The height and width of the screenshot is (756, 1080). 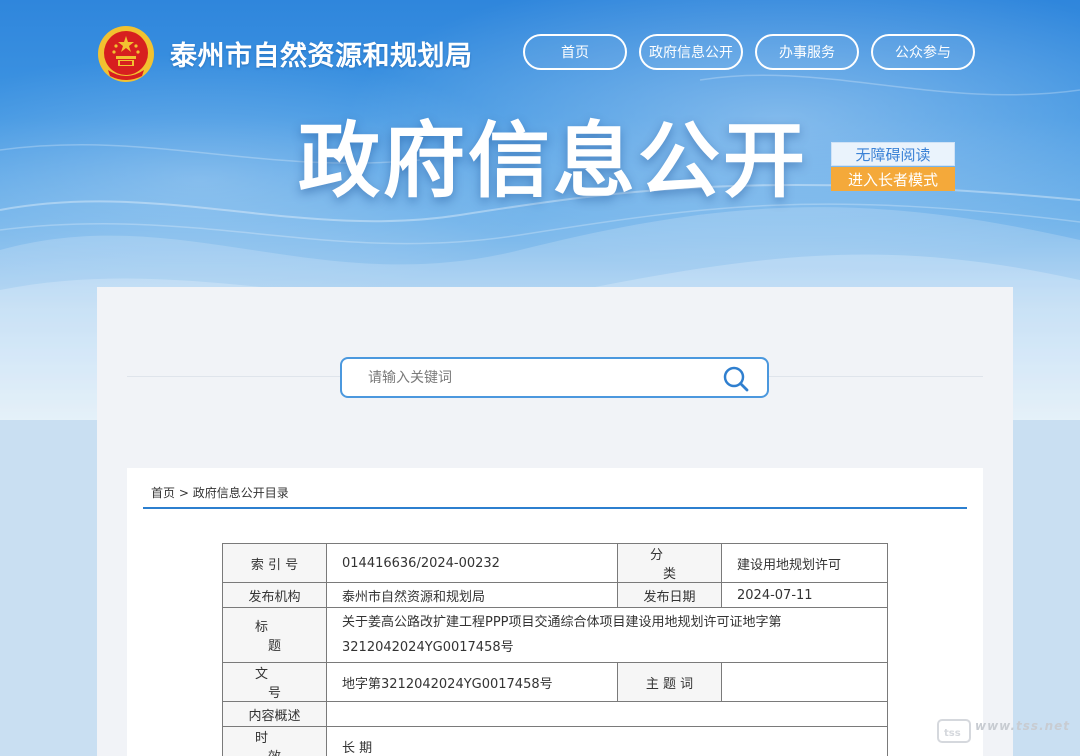 What do you see at coordinates (472, 595) in the screenshot?
I see `publisher-value: 泰州市自然资源和规划局` at bounding box center [472, 595].